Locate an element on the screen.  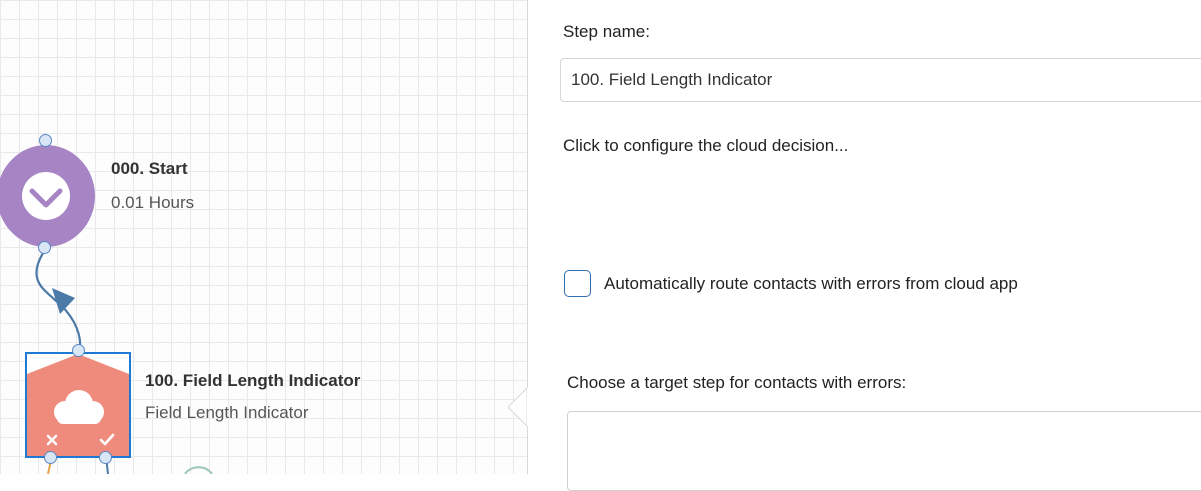
step-name-label: Step name: is located at coordinates (606, 31).